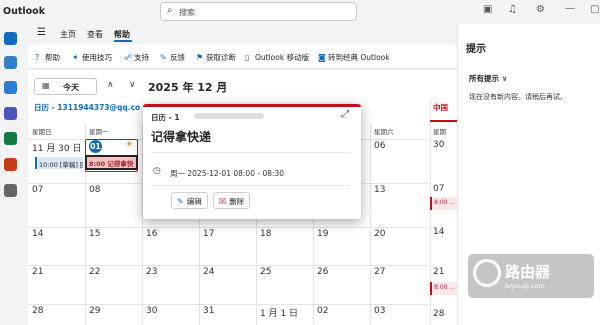 This screenshot has width=600, height=325. Describe the element at coordinates (438, 189) in the screenshot. I see `china-day: 07` at that location.